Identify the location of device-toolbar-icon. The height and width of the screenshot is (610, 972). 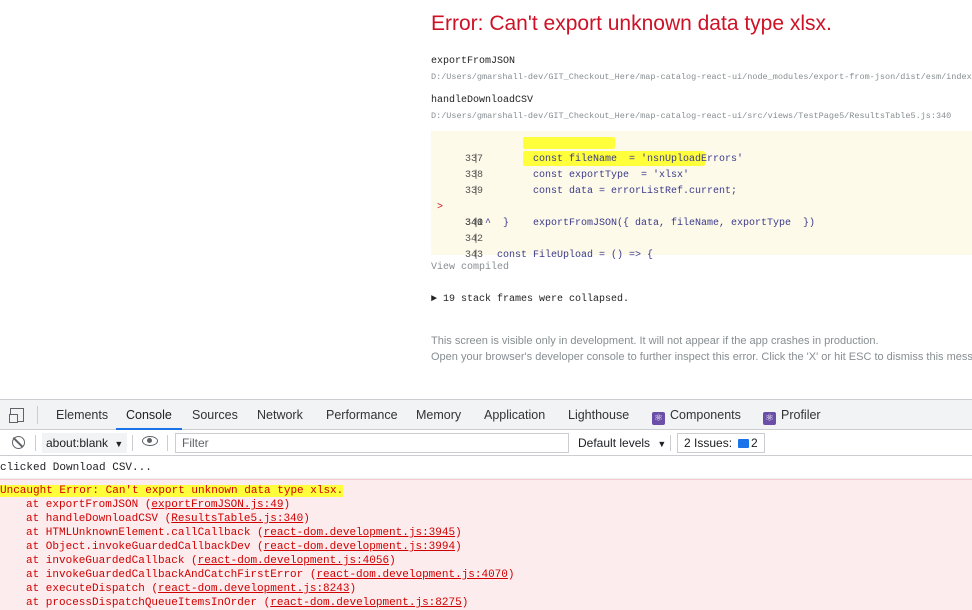
(16, 415).